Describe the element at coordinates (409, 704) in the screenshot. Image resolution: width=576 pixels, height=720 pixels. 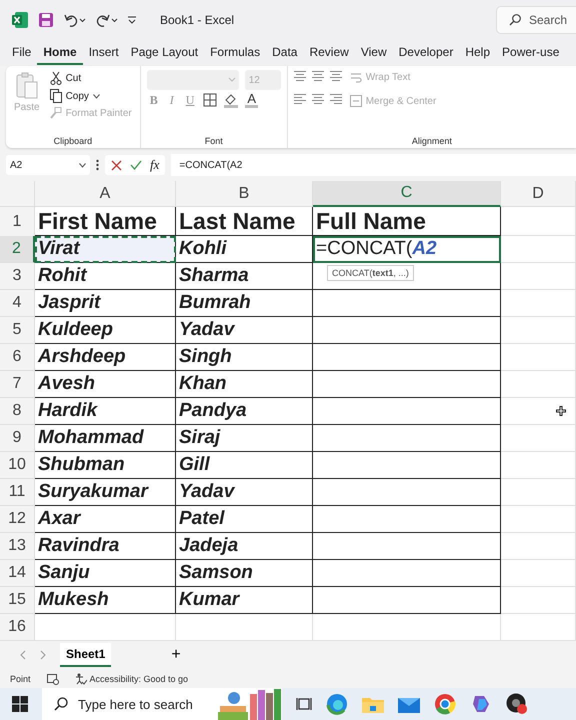
I see `mail-icon` at that location.